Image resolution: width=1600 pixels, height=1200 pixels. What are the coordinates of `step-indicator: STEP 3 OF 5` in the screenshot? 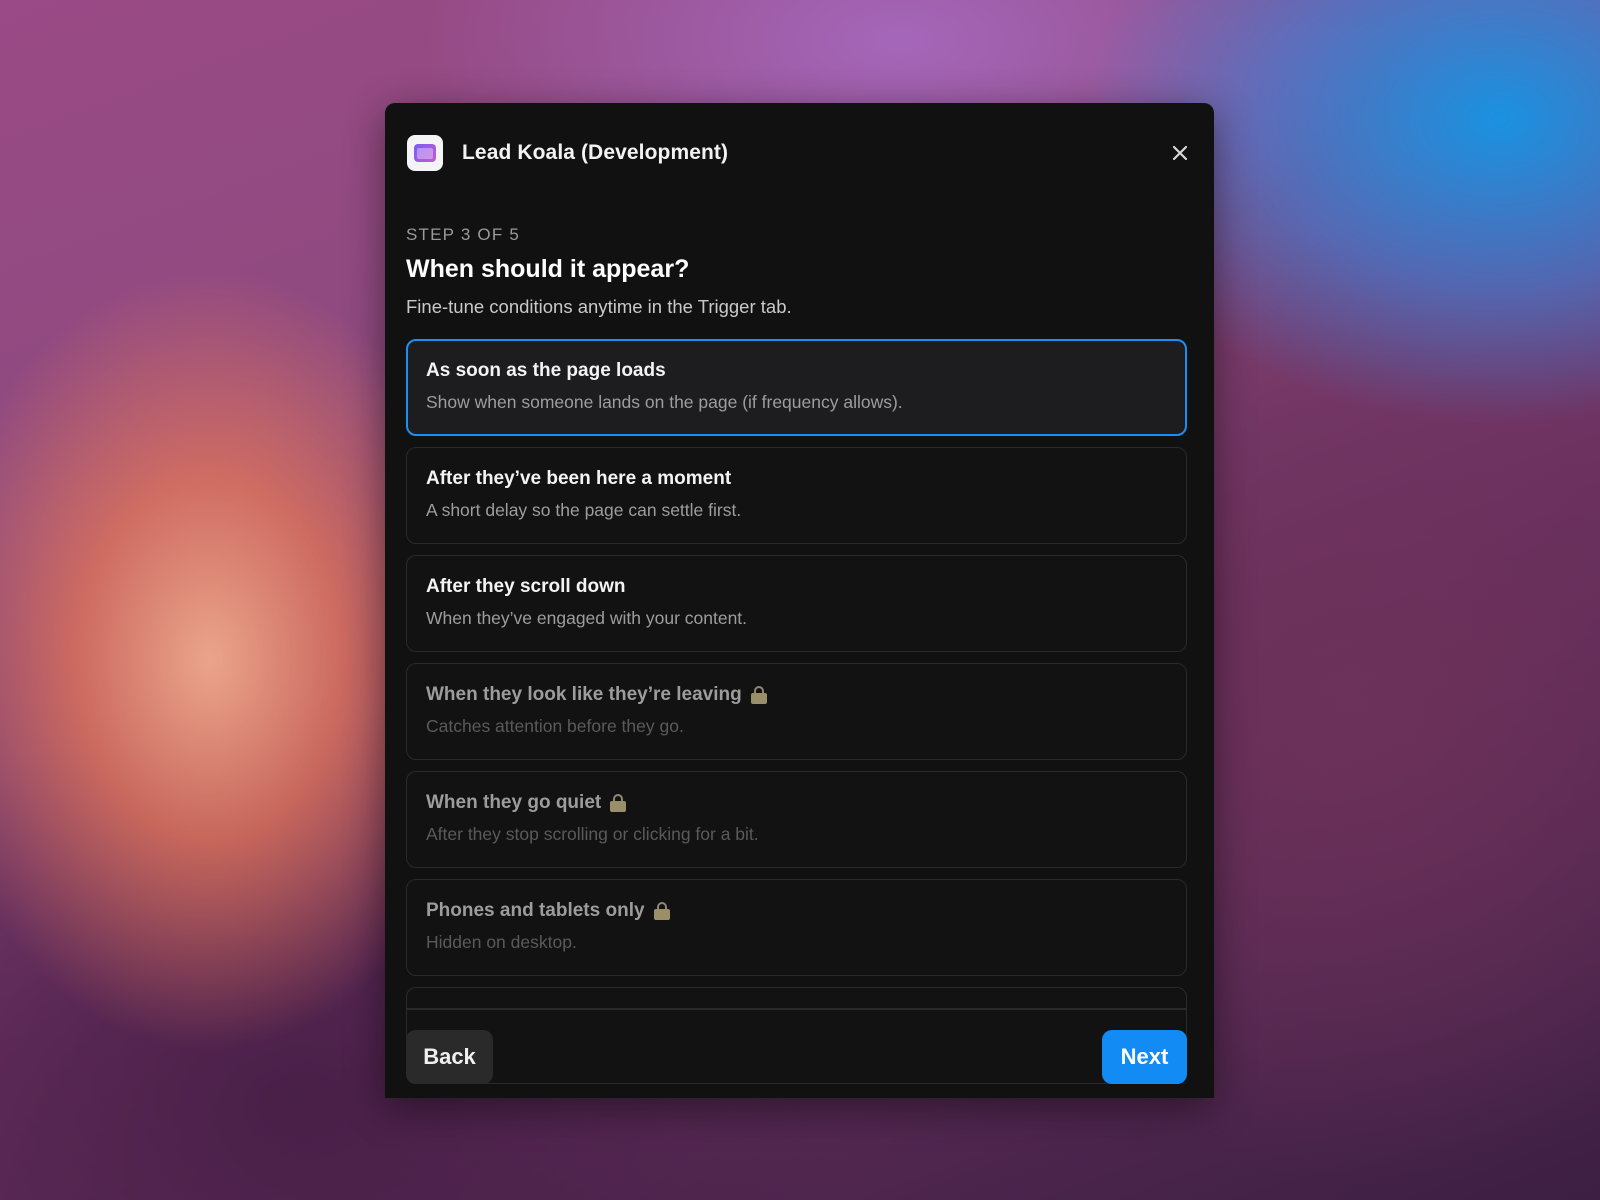 It's located at (463, 234).